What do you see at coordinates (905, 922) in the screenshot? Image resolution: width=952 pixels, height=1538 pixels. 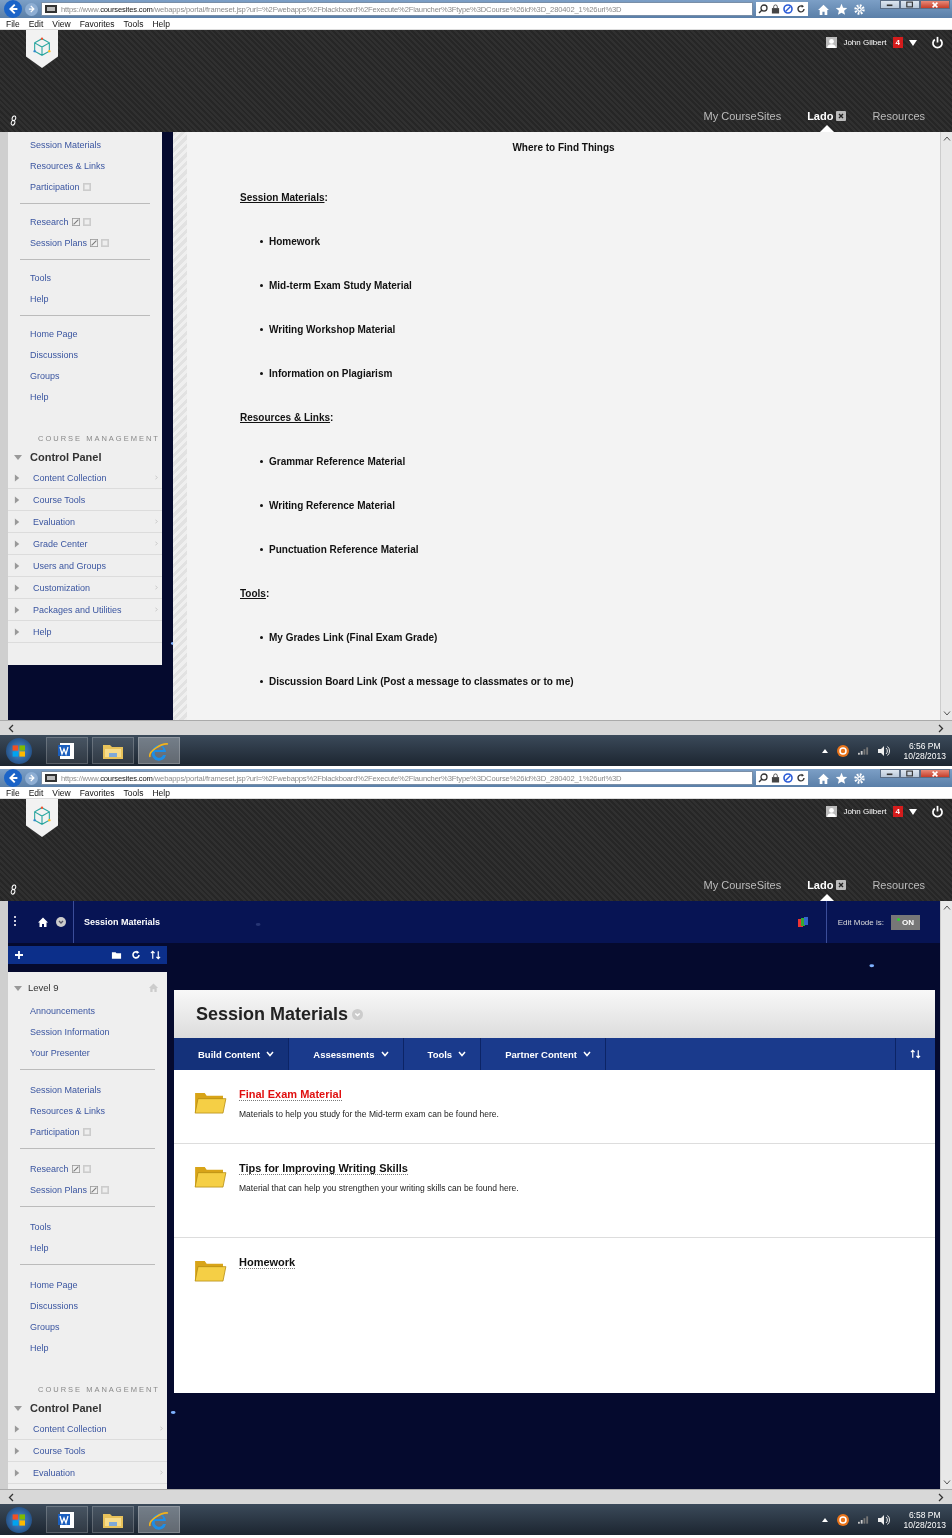 I see `edit-mode-toggle: ON` at bounding box center [905, 922].